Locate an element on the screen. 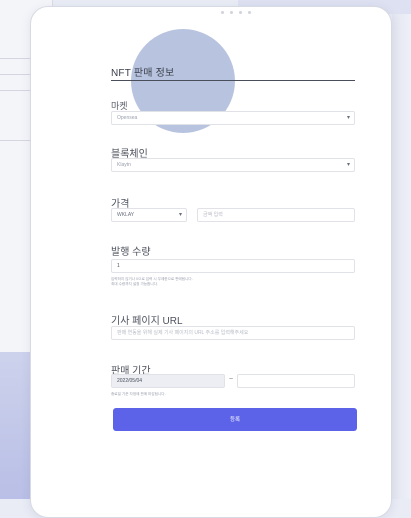 The height and width of the screenshot is (518, 411). page-title: NFT 판매 정보 is located at coordinates (143, 73).